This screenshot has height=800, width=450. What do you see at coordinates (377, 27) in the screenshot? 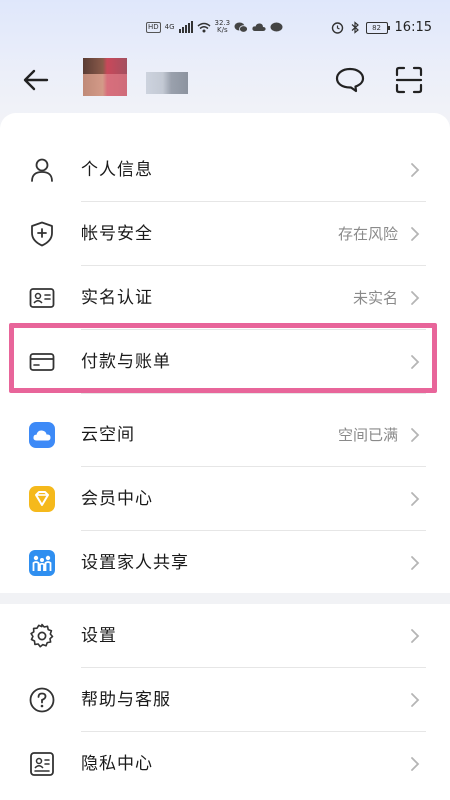
I see `battery-indicator: 82` at bounding box center [377, 27].